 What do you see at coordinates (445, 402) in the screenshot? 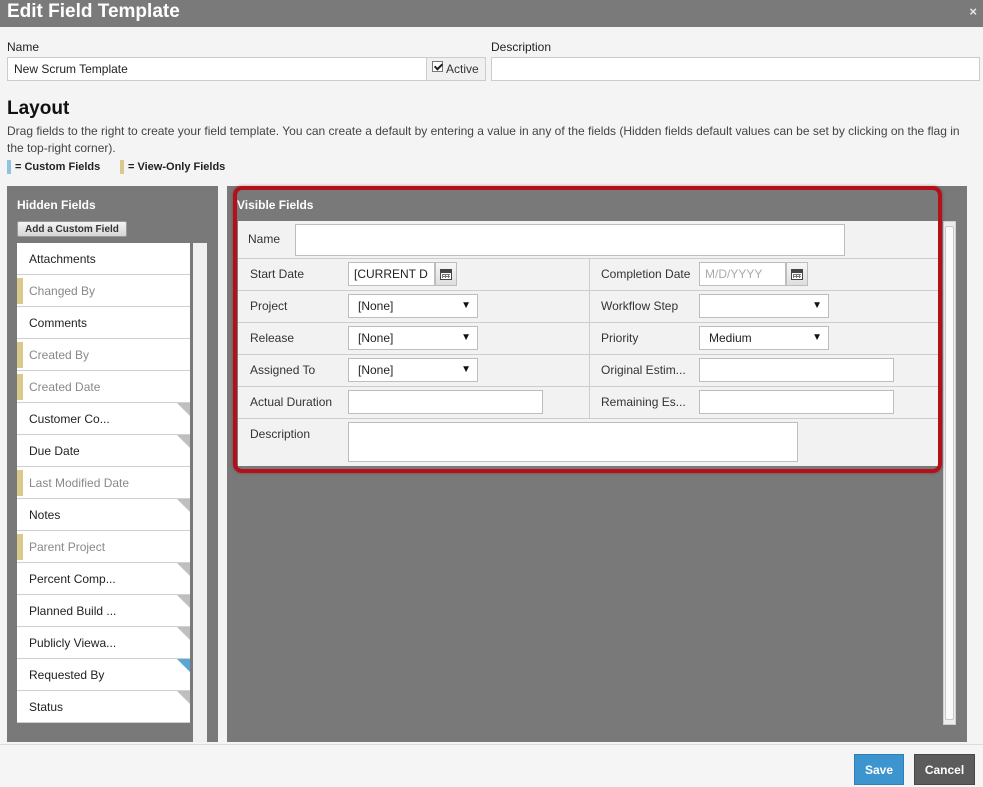
I see `actual-duration-input` at bounding box center [445, 402].